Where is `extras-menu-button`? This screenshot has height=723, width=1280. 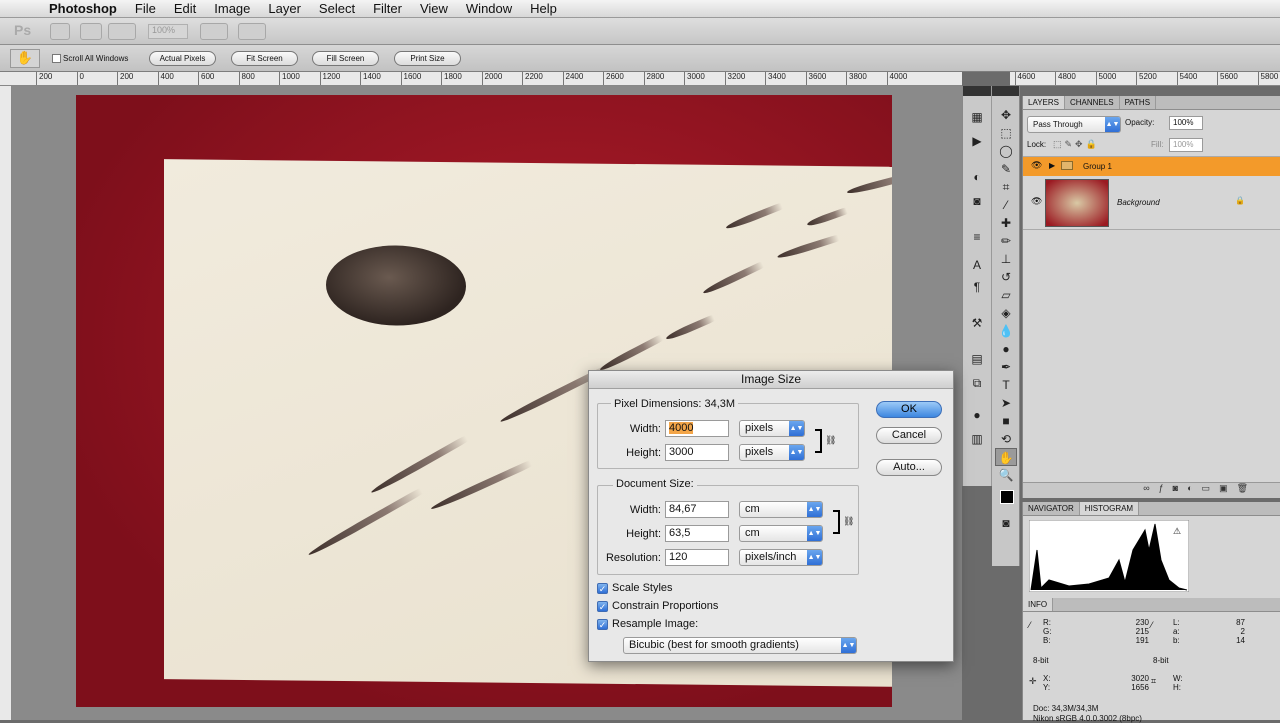 extras-menu-button is located at coordinates (122, 31).